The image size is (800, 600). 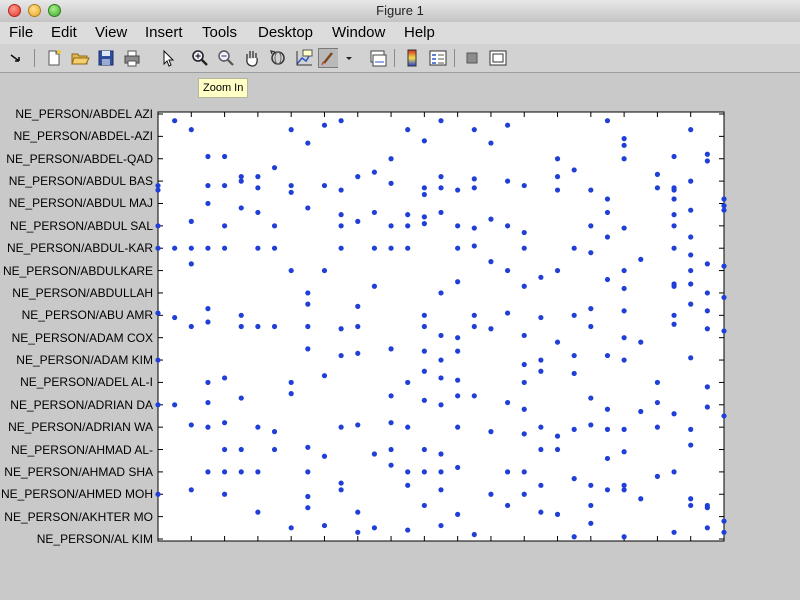 I want to click on y-tick-label: NE_PERSON/ABDUL BAS, so click(x=80, y=181).